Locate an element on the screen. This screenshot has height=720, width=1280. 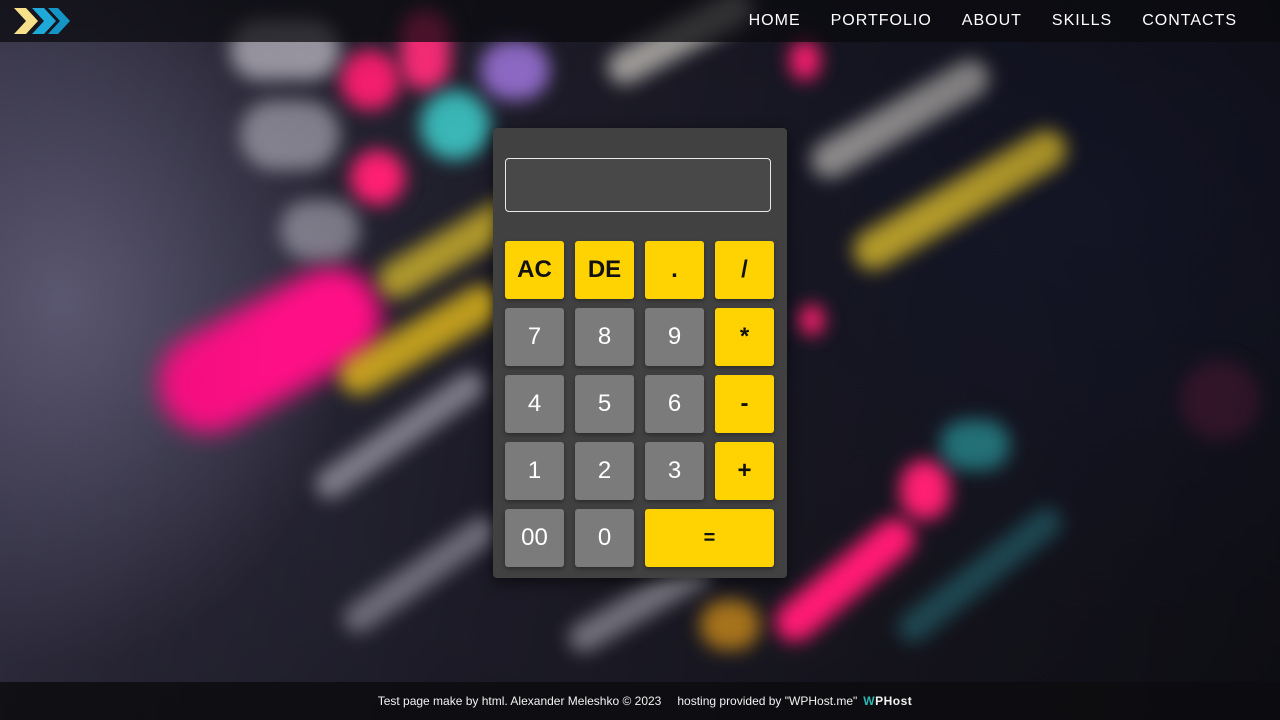
digit-7-button: 7 is located at coordinates (534, 337).